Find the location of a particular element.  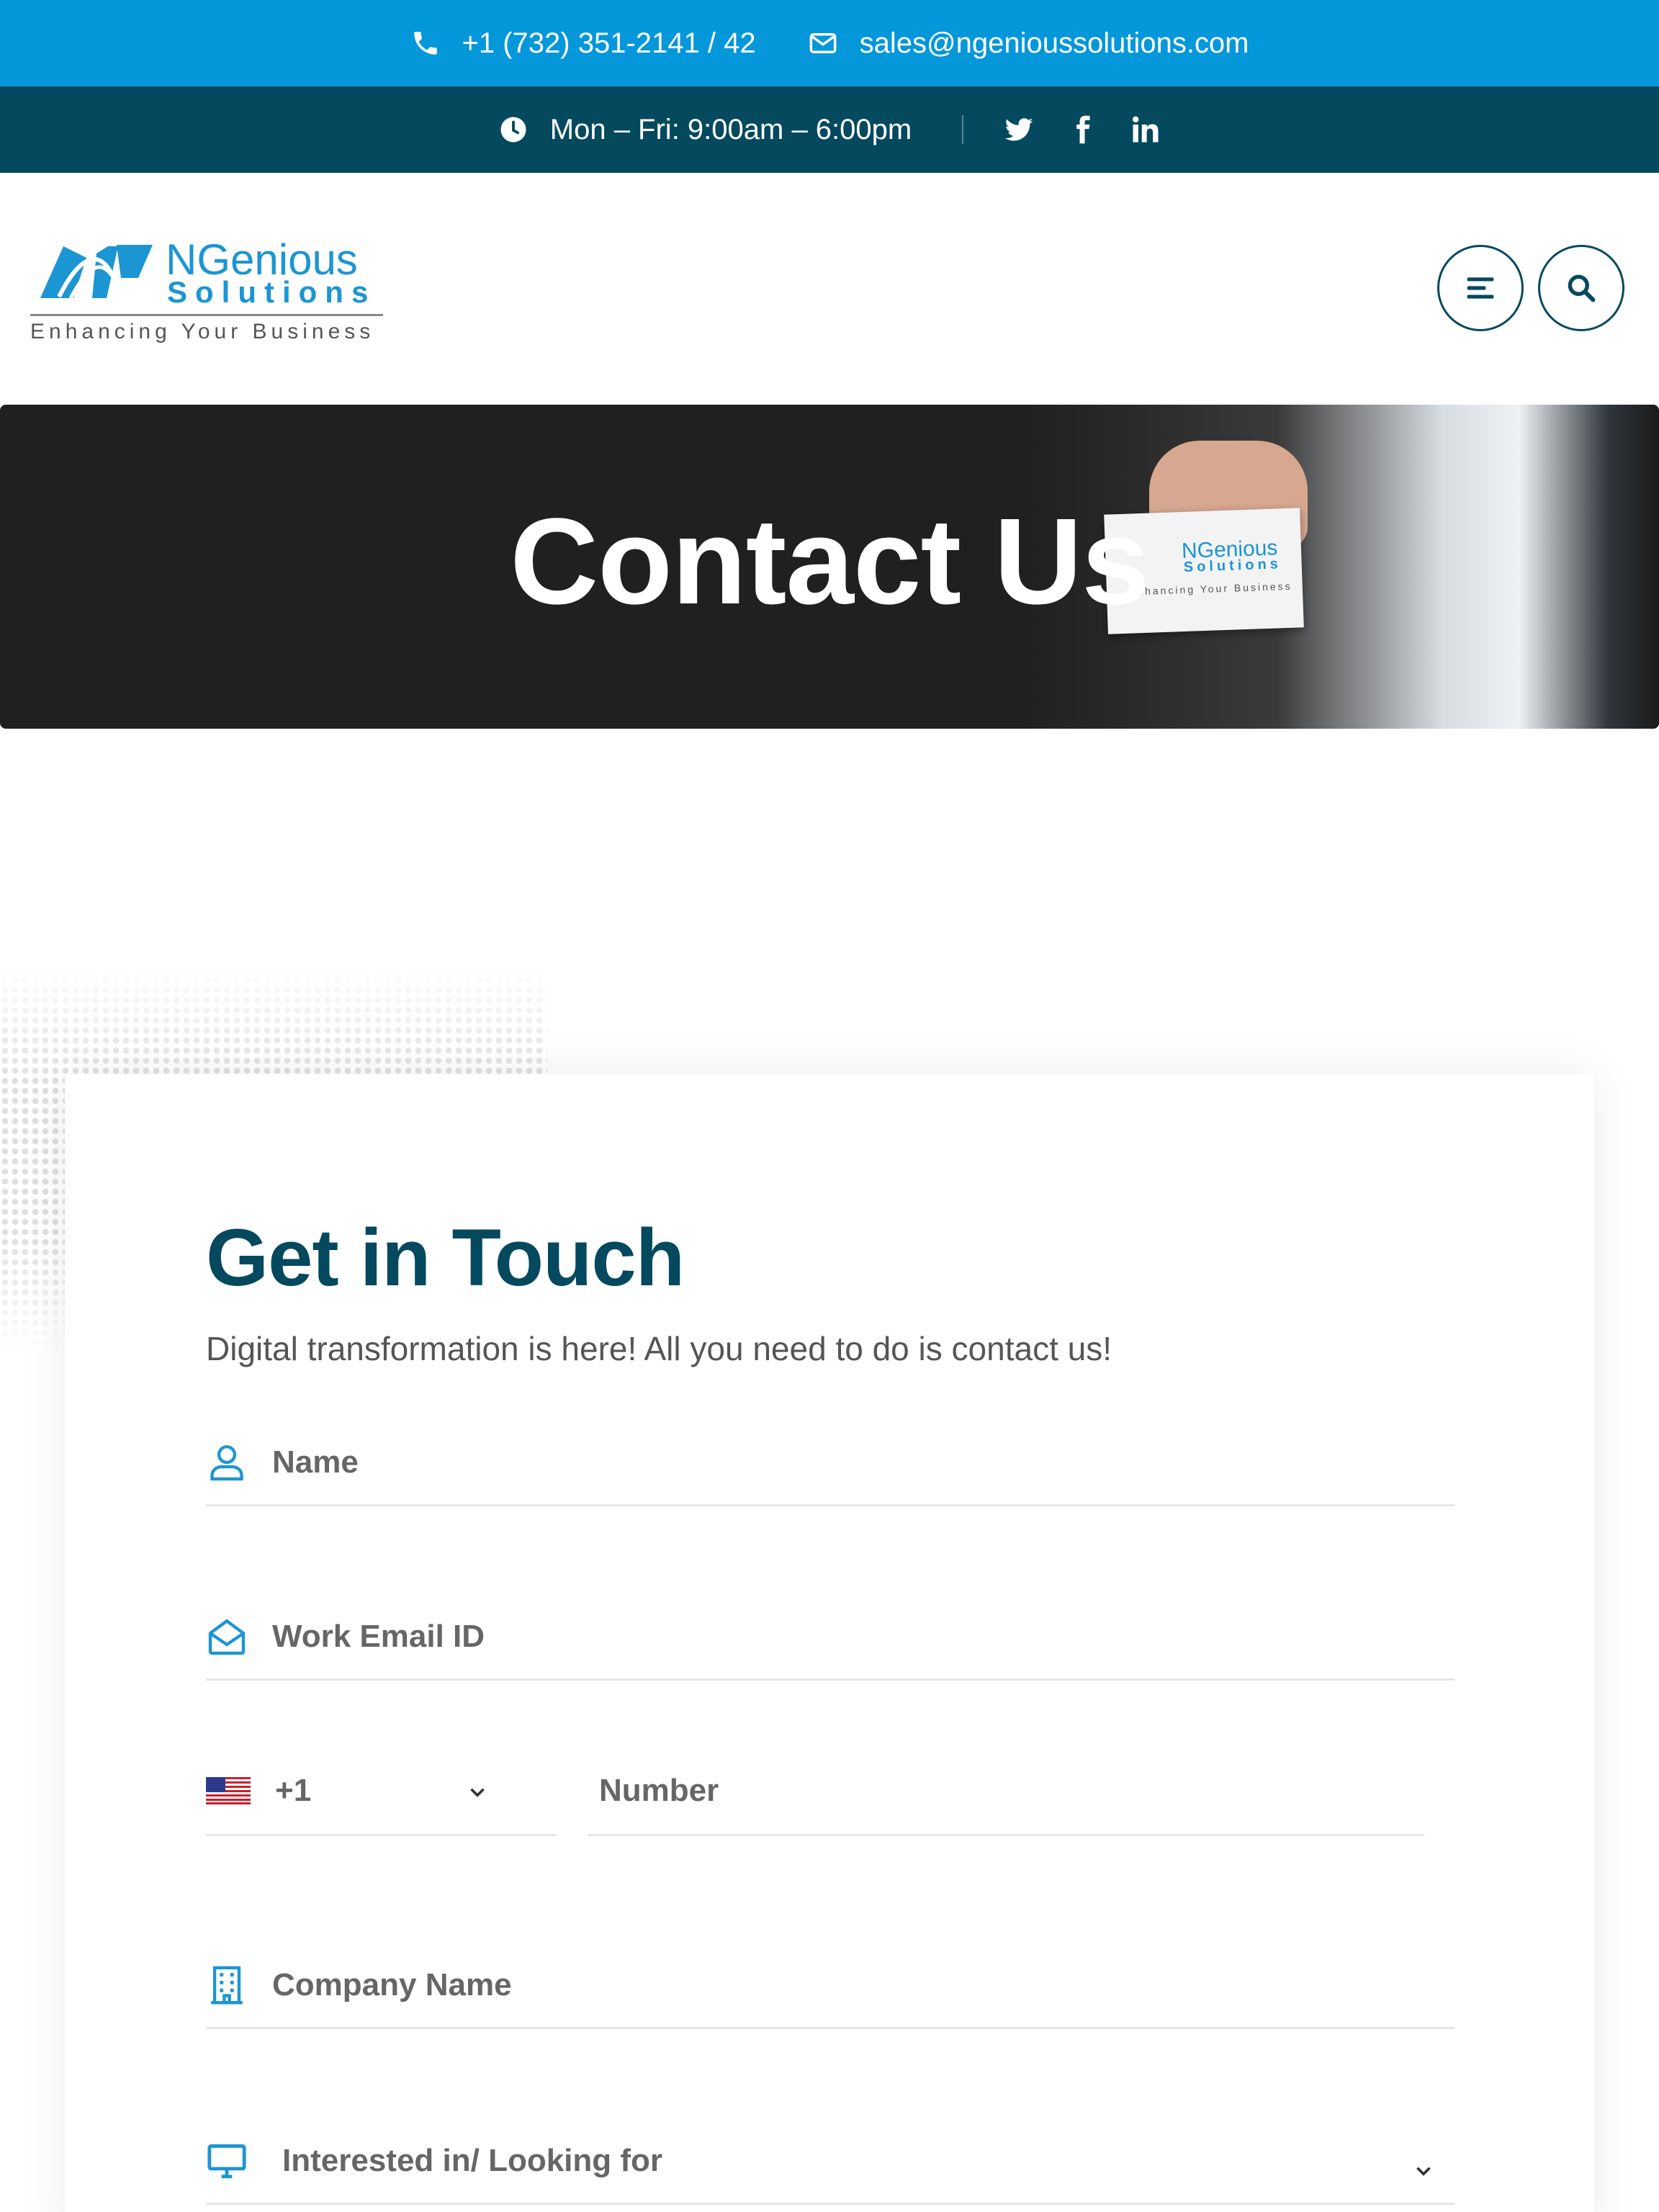

name-field: Name is located at coordinates (830, 1463).